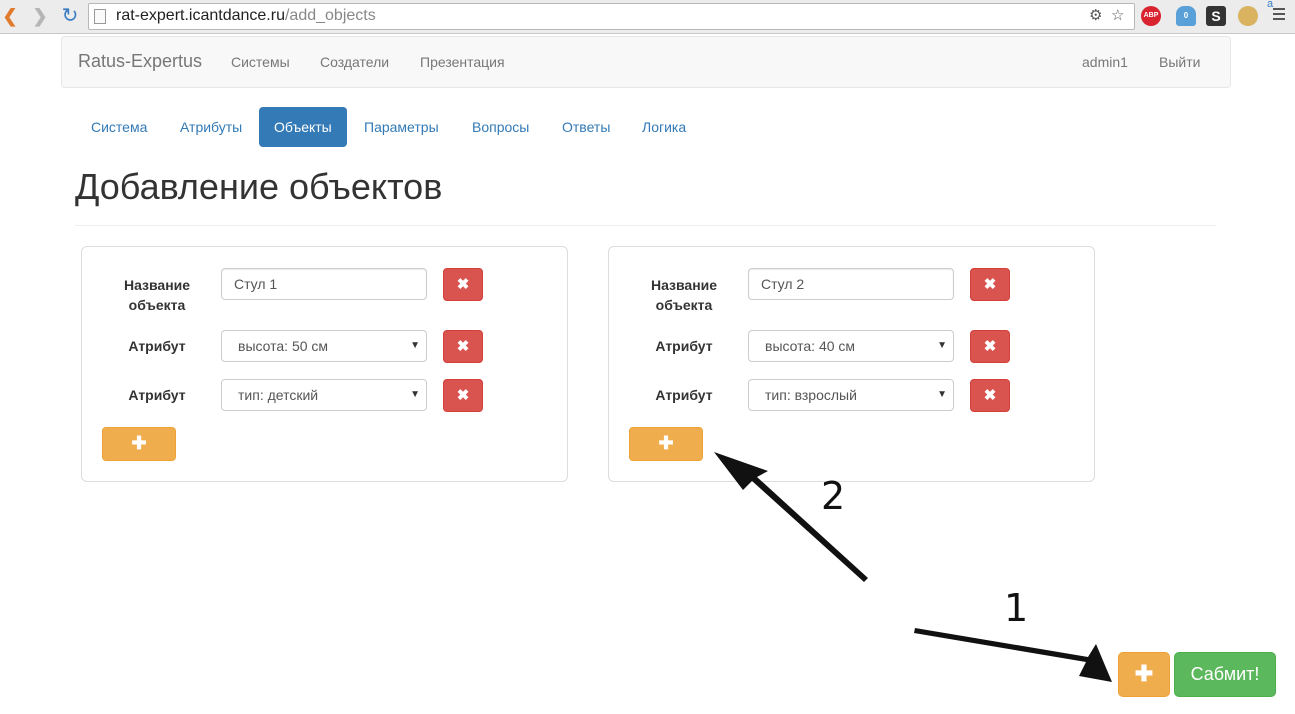 This screenshot has width=1295, height=714. Describe the element at coordinates (913, 567) in the screenshot. I see `annotation-arrows` at that location.